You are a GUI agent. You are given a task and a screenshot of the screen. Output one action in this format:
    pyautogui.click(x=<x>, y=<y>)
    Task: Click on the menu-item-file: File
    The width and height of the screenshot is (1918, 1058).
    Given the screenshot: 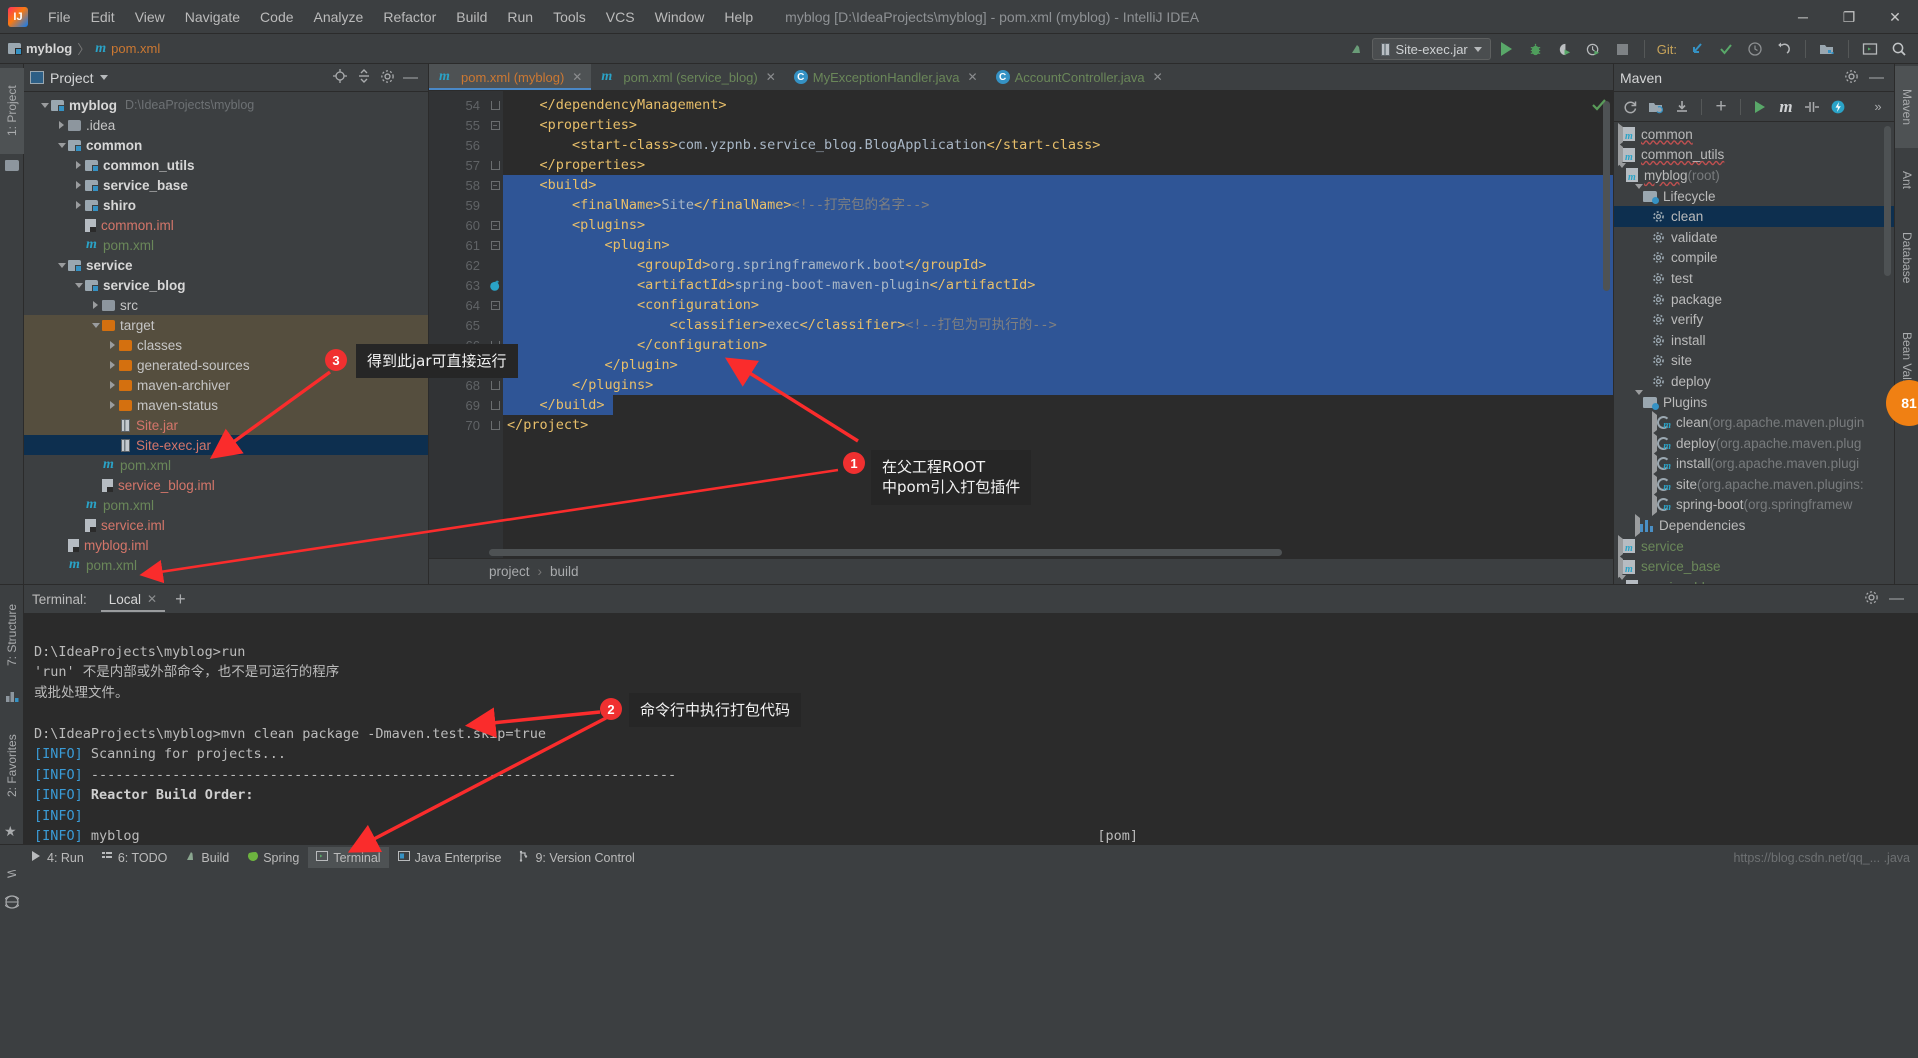 What is the action you would take?
    pyautogui.click(x=59, y=17)
    